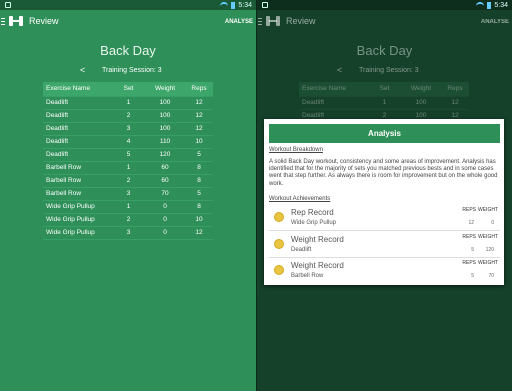  Describe the element at coordinates (128, 220) in the screenshot. I see `table-row: Wide Grip Pullup 2 0 10` at that location.